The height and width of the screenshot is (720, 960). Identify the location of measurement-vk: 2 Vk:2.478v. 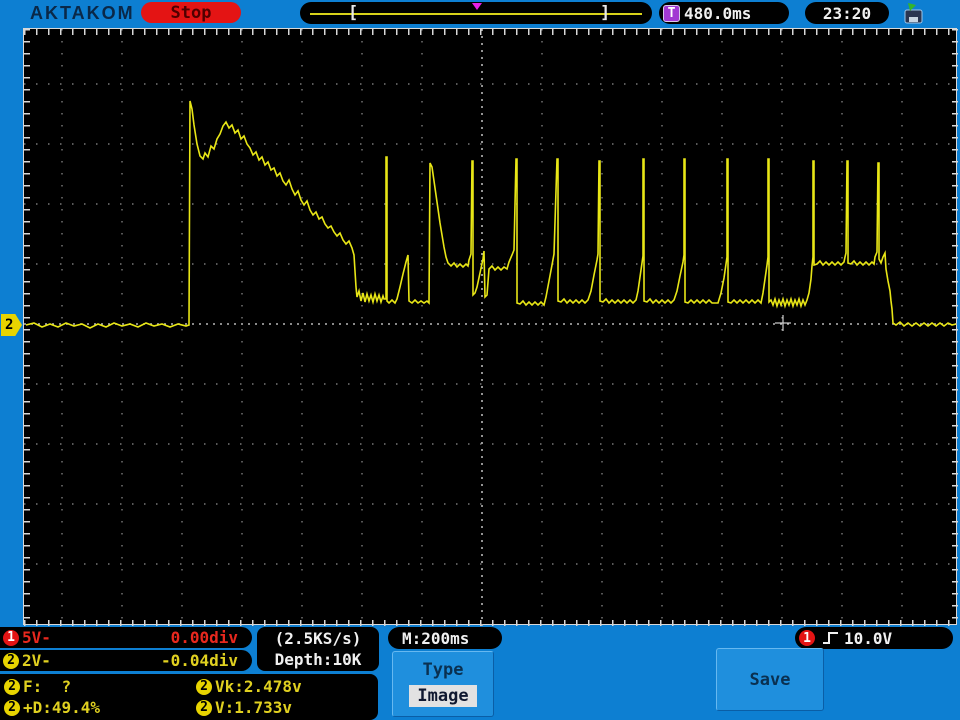
(285, 686).